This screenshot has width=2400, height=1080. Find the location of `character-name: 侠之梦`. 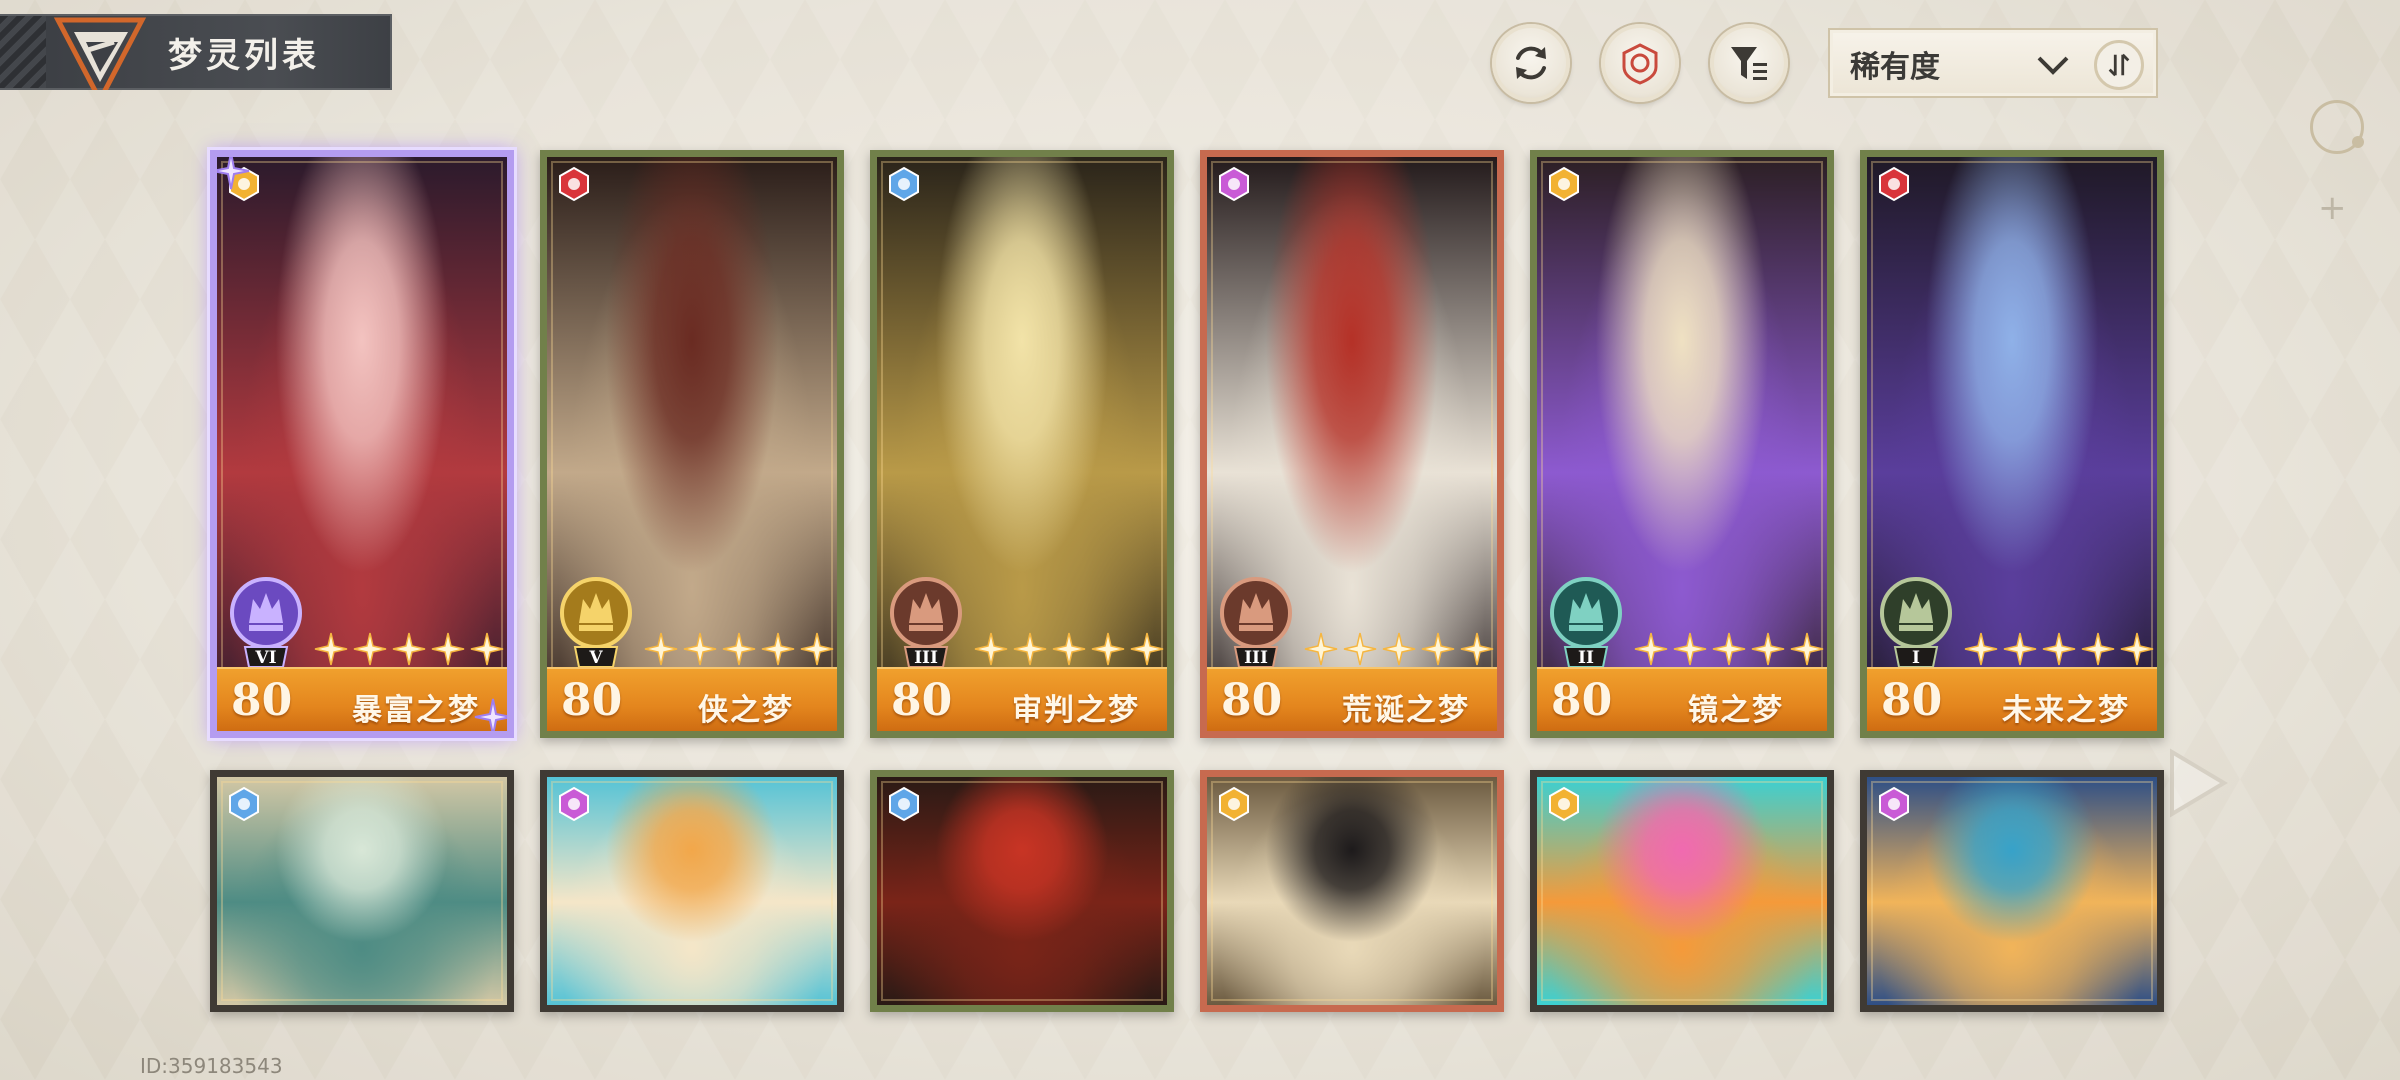

character-name: 侠之梦 is located at coordinates (746, 710).